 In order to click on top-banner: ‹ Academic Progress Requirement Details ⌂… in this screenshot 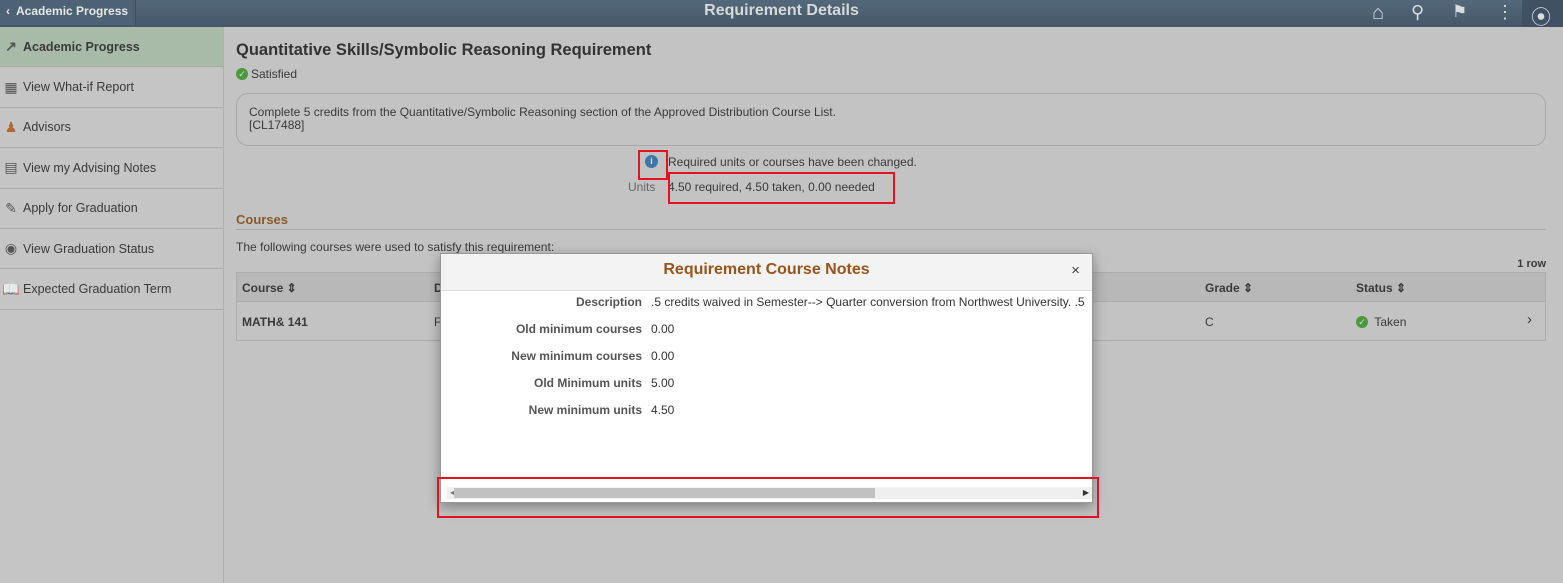, I will do `click(781, 14)`.